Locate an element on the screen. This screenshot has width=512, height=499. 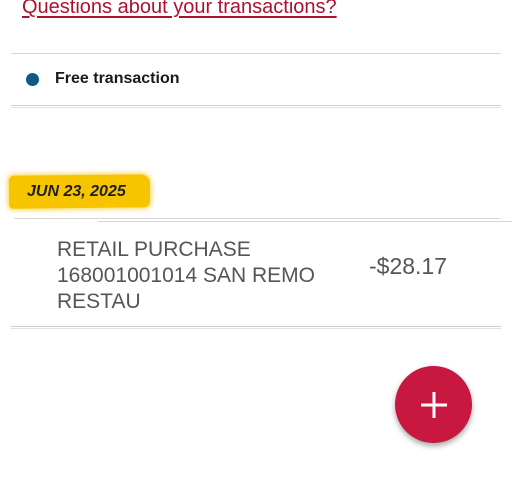
free-transaction-dot-icon is located at coordinates (32, 79).